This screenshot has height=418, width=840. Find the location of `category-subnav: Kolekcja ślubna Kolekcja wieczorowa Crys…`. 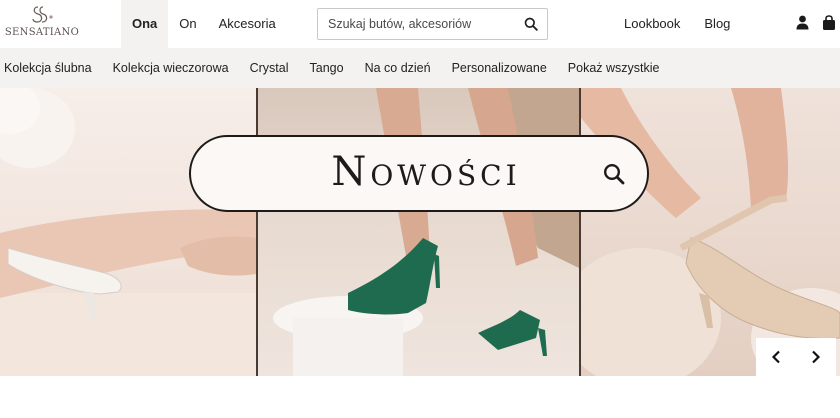

category-subnav: Kolekcja ślubna Kolekcja wieczorowa Crys… is located at coordinates (420, 68).